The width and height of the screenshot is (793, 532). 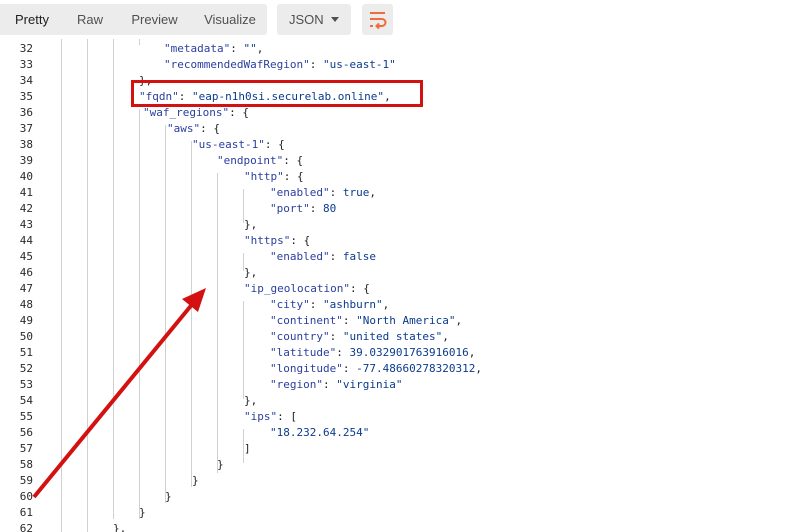 I want to click on annotation-arrow, so click(x=119, y=393).